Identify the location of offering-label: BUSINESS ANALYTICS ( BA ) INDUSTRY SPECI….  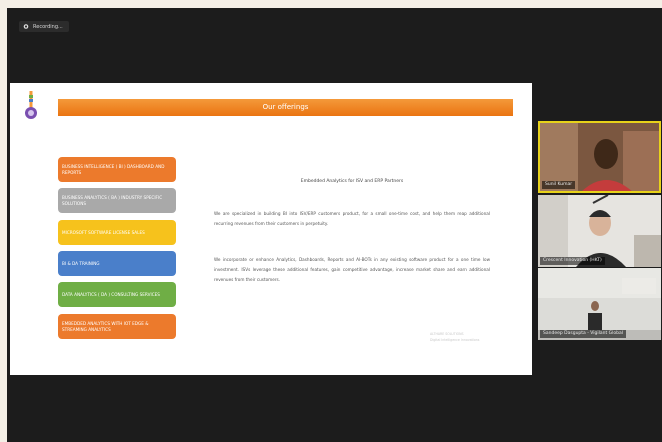
(112, 200).